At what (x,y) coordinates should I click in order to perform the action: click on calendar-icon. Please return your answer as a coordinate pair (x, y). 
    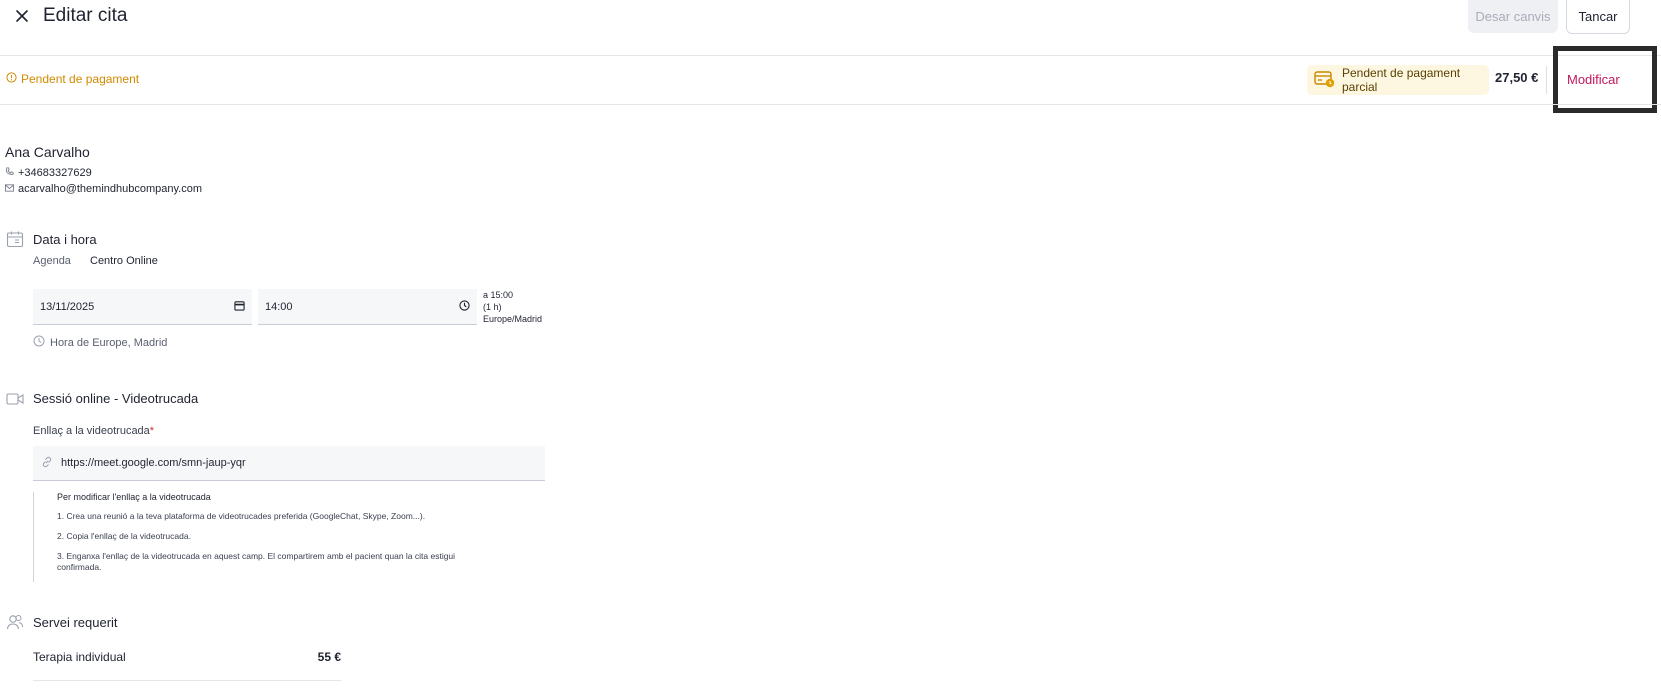
    Looking at the image, I should click on (15, 239).